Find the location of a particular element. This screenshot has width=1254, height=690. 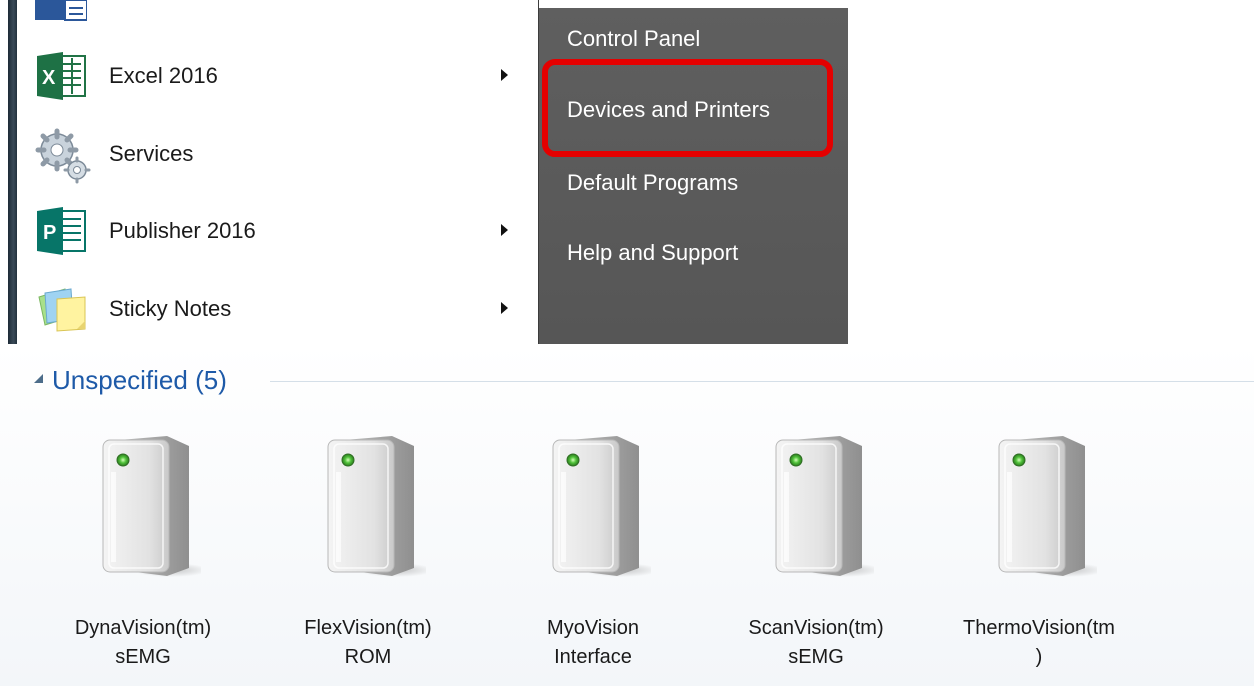

device-label: DynaVision(tm) sEMG is located at coordinates (143, 642).